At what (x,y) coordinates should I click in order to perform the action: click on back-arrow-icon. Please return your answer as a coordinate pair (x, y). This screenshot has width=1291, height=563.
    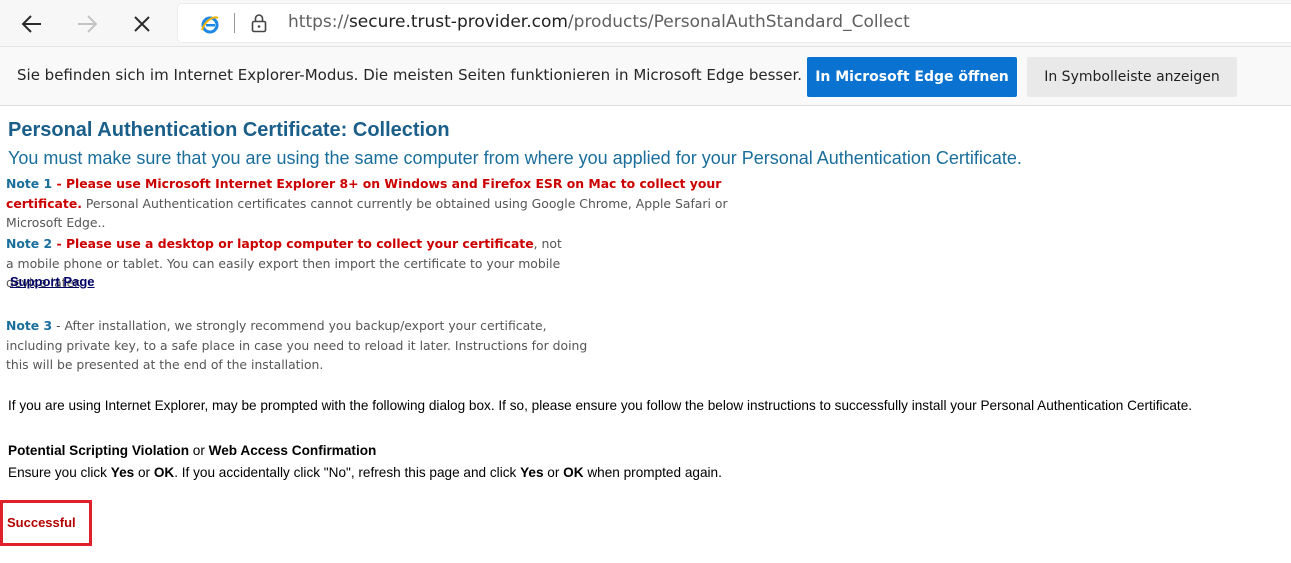
    Looking at the image, I should click on (31, 24).